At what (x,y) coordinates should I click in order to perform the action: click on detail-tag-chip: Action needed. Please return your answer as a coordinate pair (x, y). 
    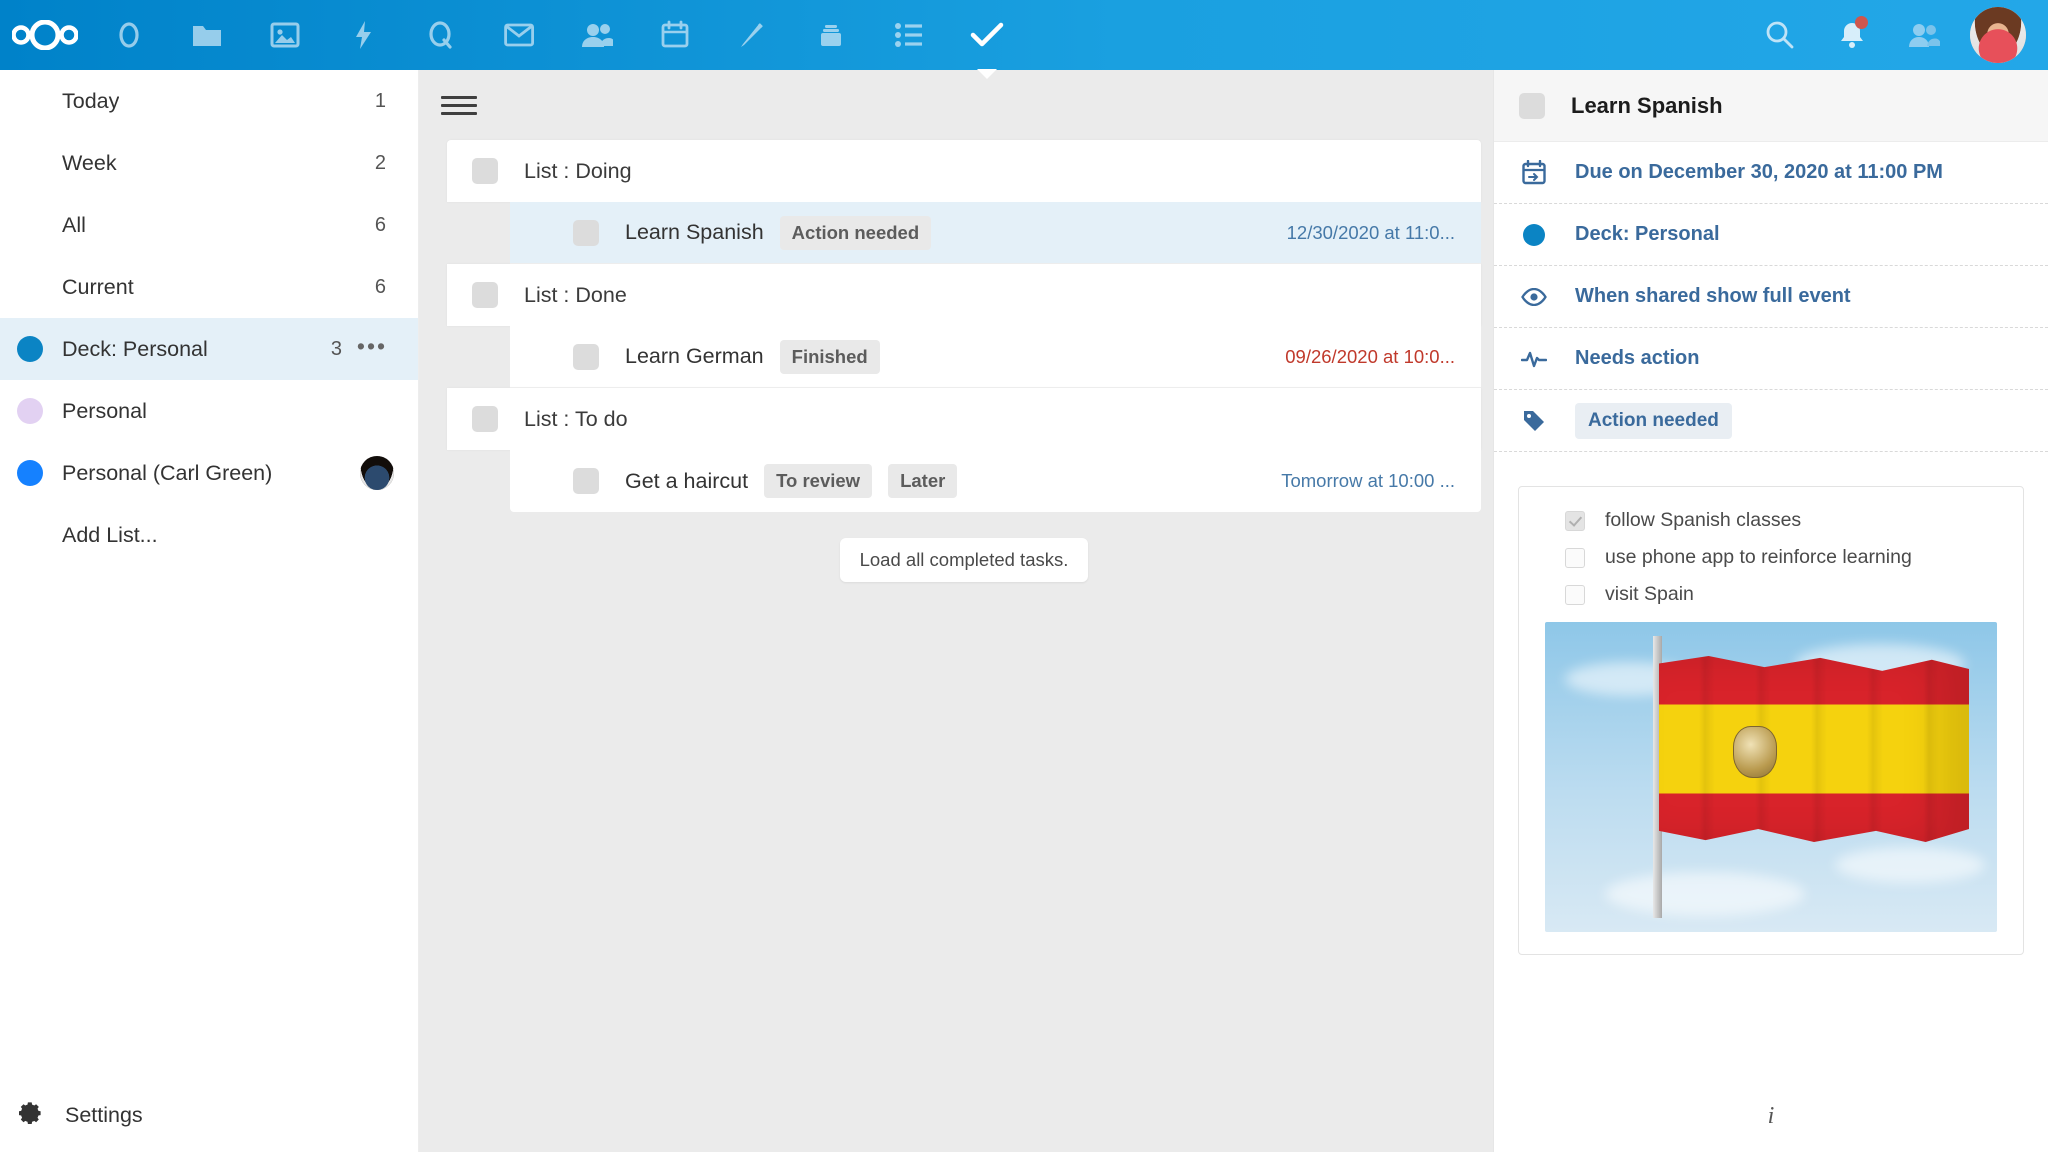
    Looking at the image, I should click on (1653, 420).